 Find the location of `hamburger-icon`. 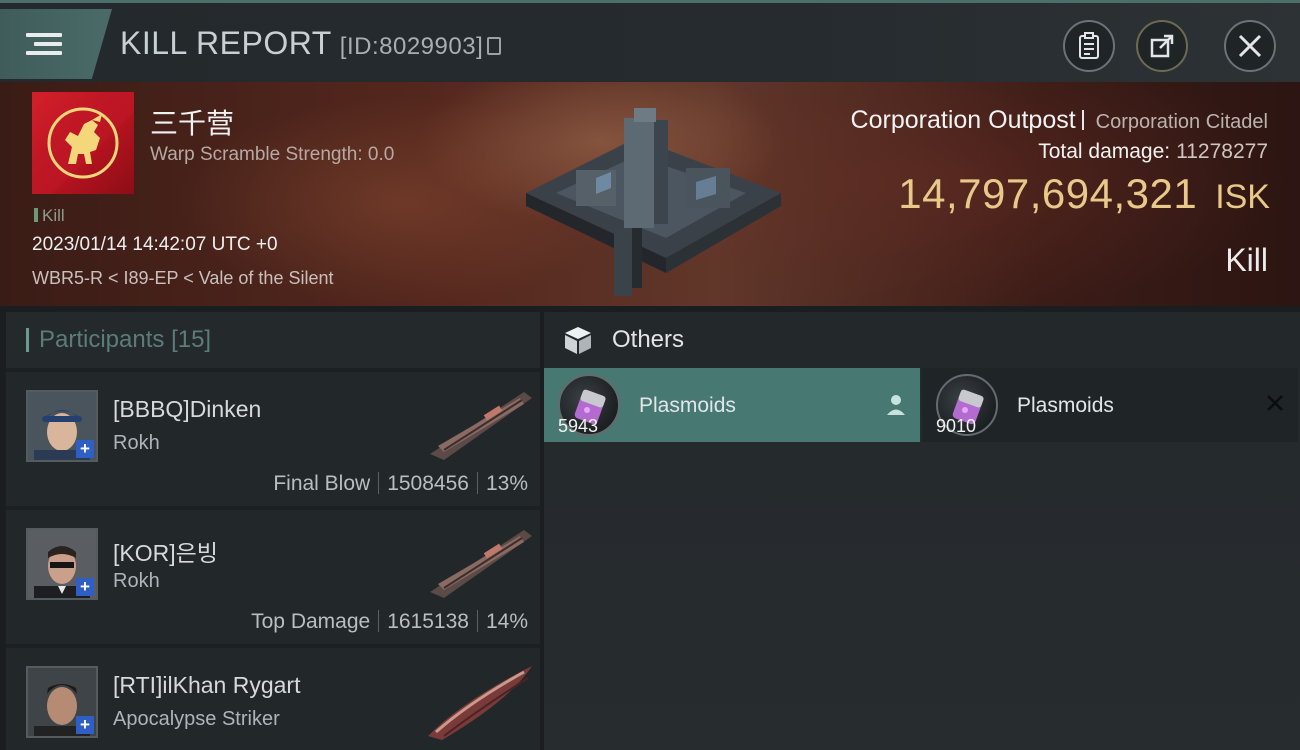

hamburger-icon is located at coordinates (44, 44).